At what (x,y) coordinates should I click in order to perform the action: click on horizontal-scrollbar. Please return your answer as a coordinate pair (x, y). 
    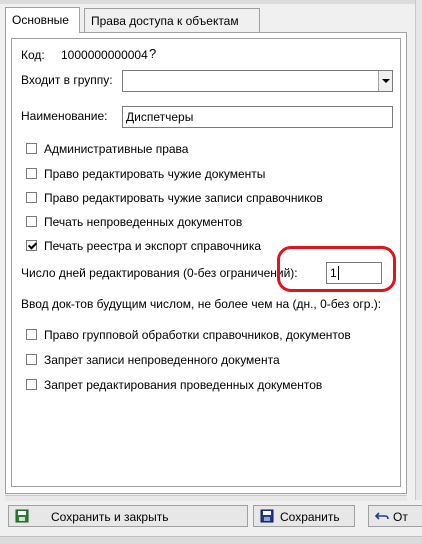
    Looking at the image, I should click on (206, 498).